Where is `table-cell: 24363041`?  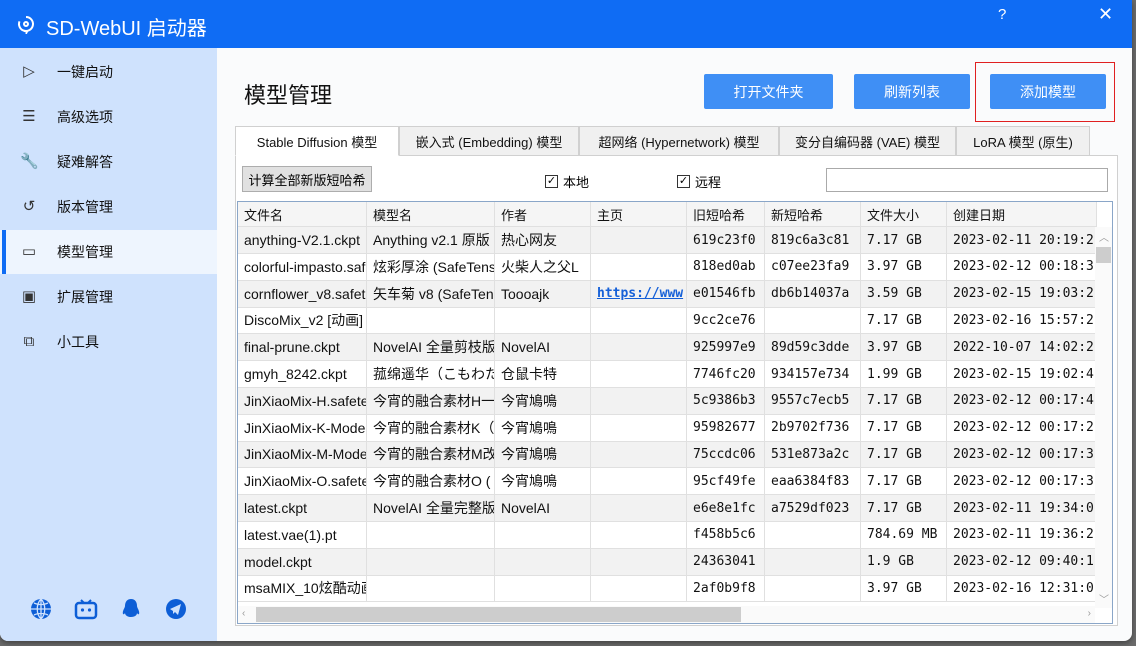
table-cell: 24363041 is located at coordinates (726, 561).